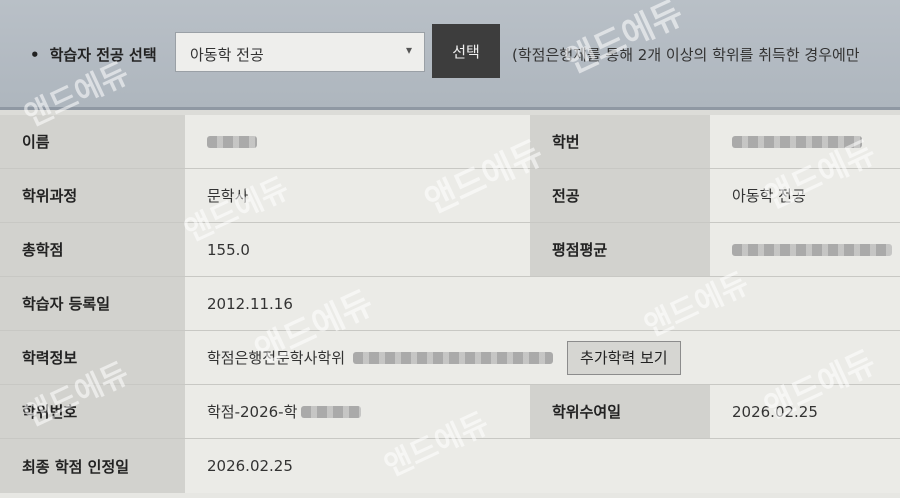 The image size is (900, 498). What do you see at coordinates (103, 55) in the screenshot?
I see `major-select-label-text: 학습자 전공 선택` at bounding box center [103, 55].